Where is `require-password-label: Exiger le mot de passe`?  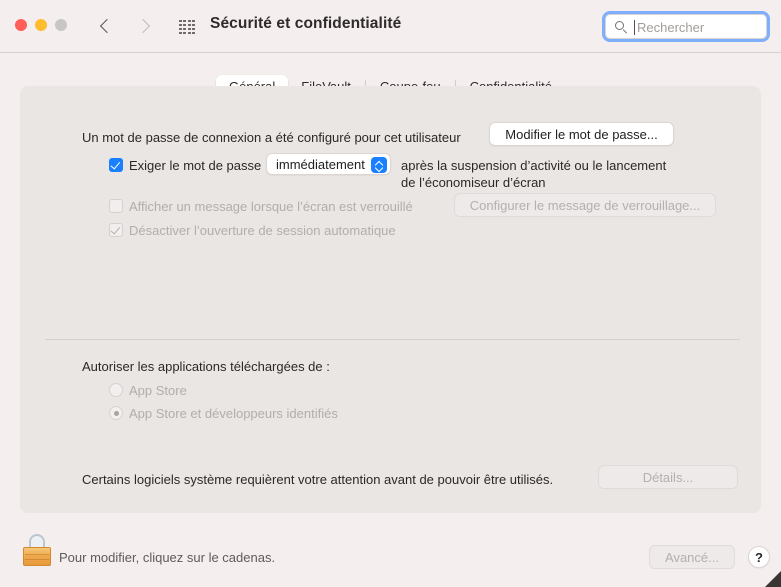
require-password-label: Exiger le mot de passe is located at coordinates (195, 165).